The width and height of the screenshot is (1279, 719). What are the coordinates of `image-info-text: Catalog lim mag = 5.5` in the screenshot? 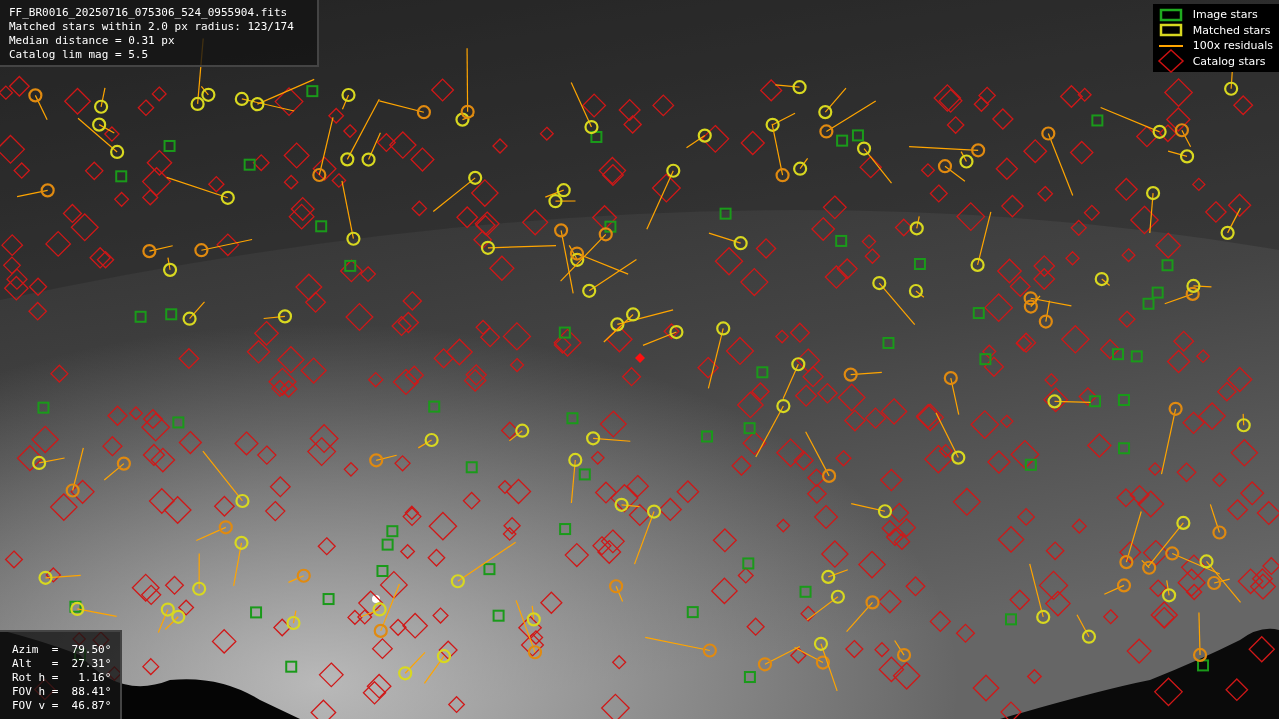 It's located at (79, 55).